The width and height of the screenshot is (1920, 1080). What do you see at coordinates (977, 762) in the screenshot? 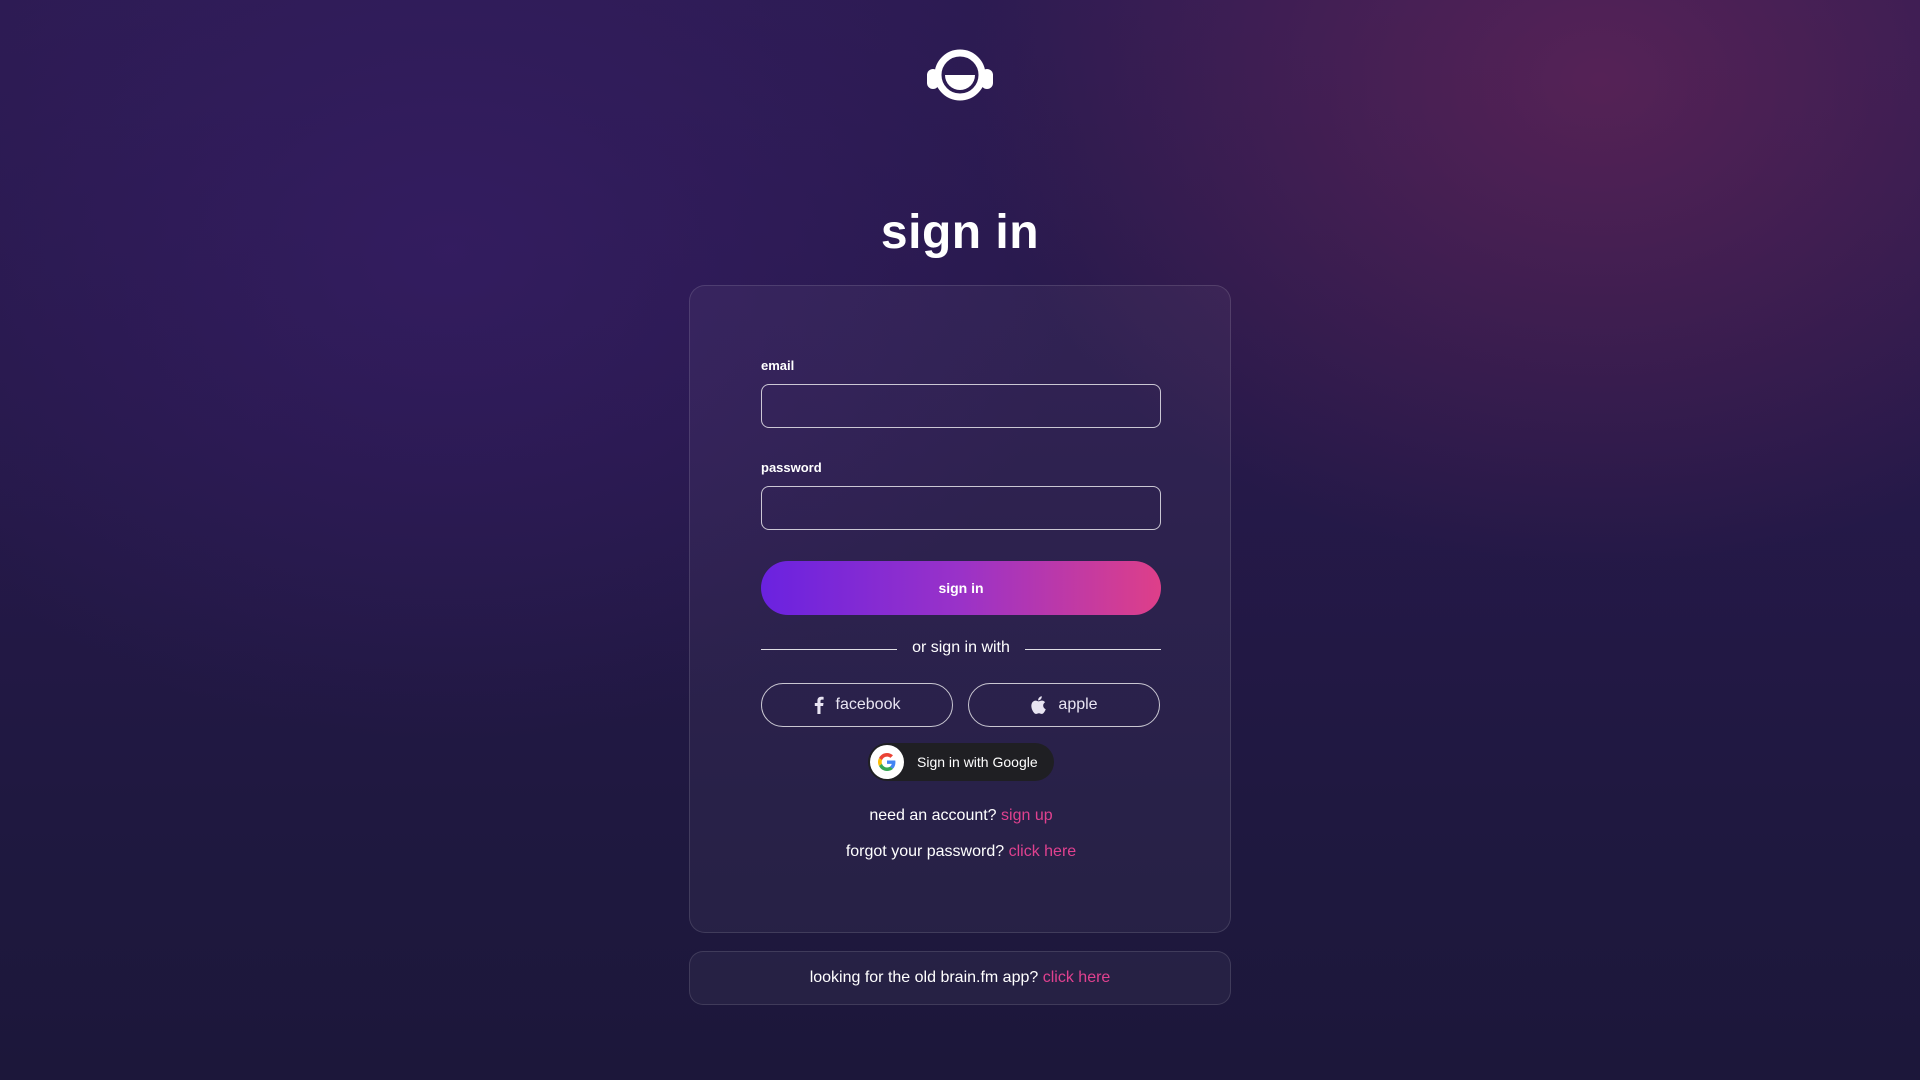
I see `google-sign-in-label: Sign in with Google` at bounding box center [977, 762].